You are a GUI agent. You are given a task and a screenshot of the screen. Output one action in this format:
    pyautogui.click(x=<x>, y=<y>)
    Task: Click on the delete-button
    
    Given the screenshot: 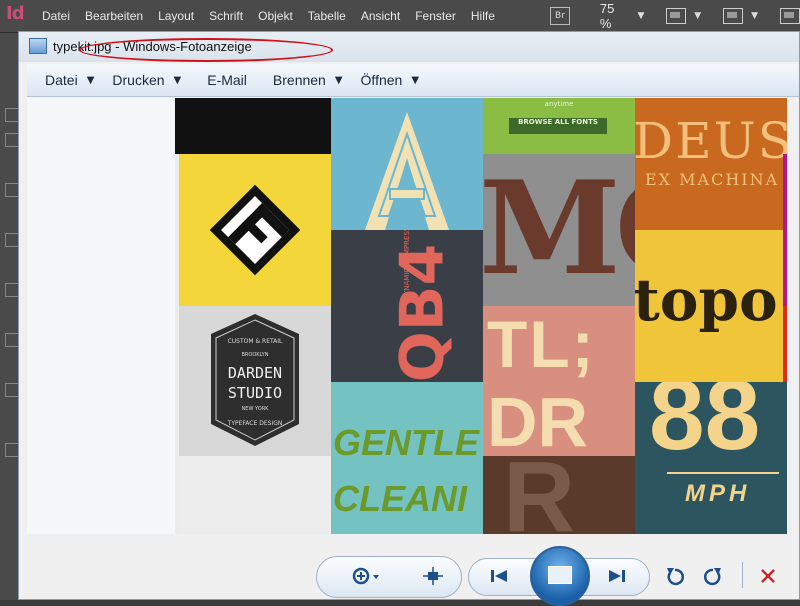 What is the action you would take?
    pyautogui.click(x=768, y=576)
    